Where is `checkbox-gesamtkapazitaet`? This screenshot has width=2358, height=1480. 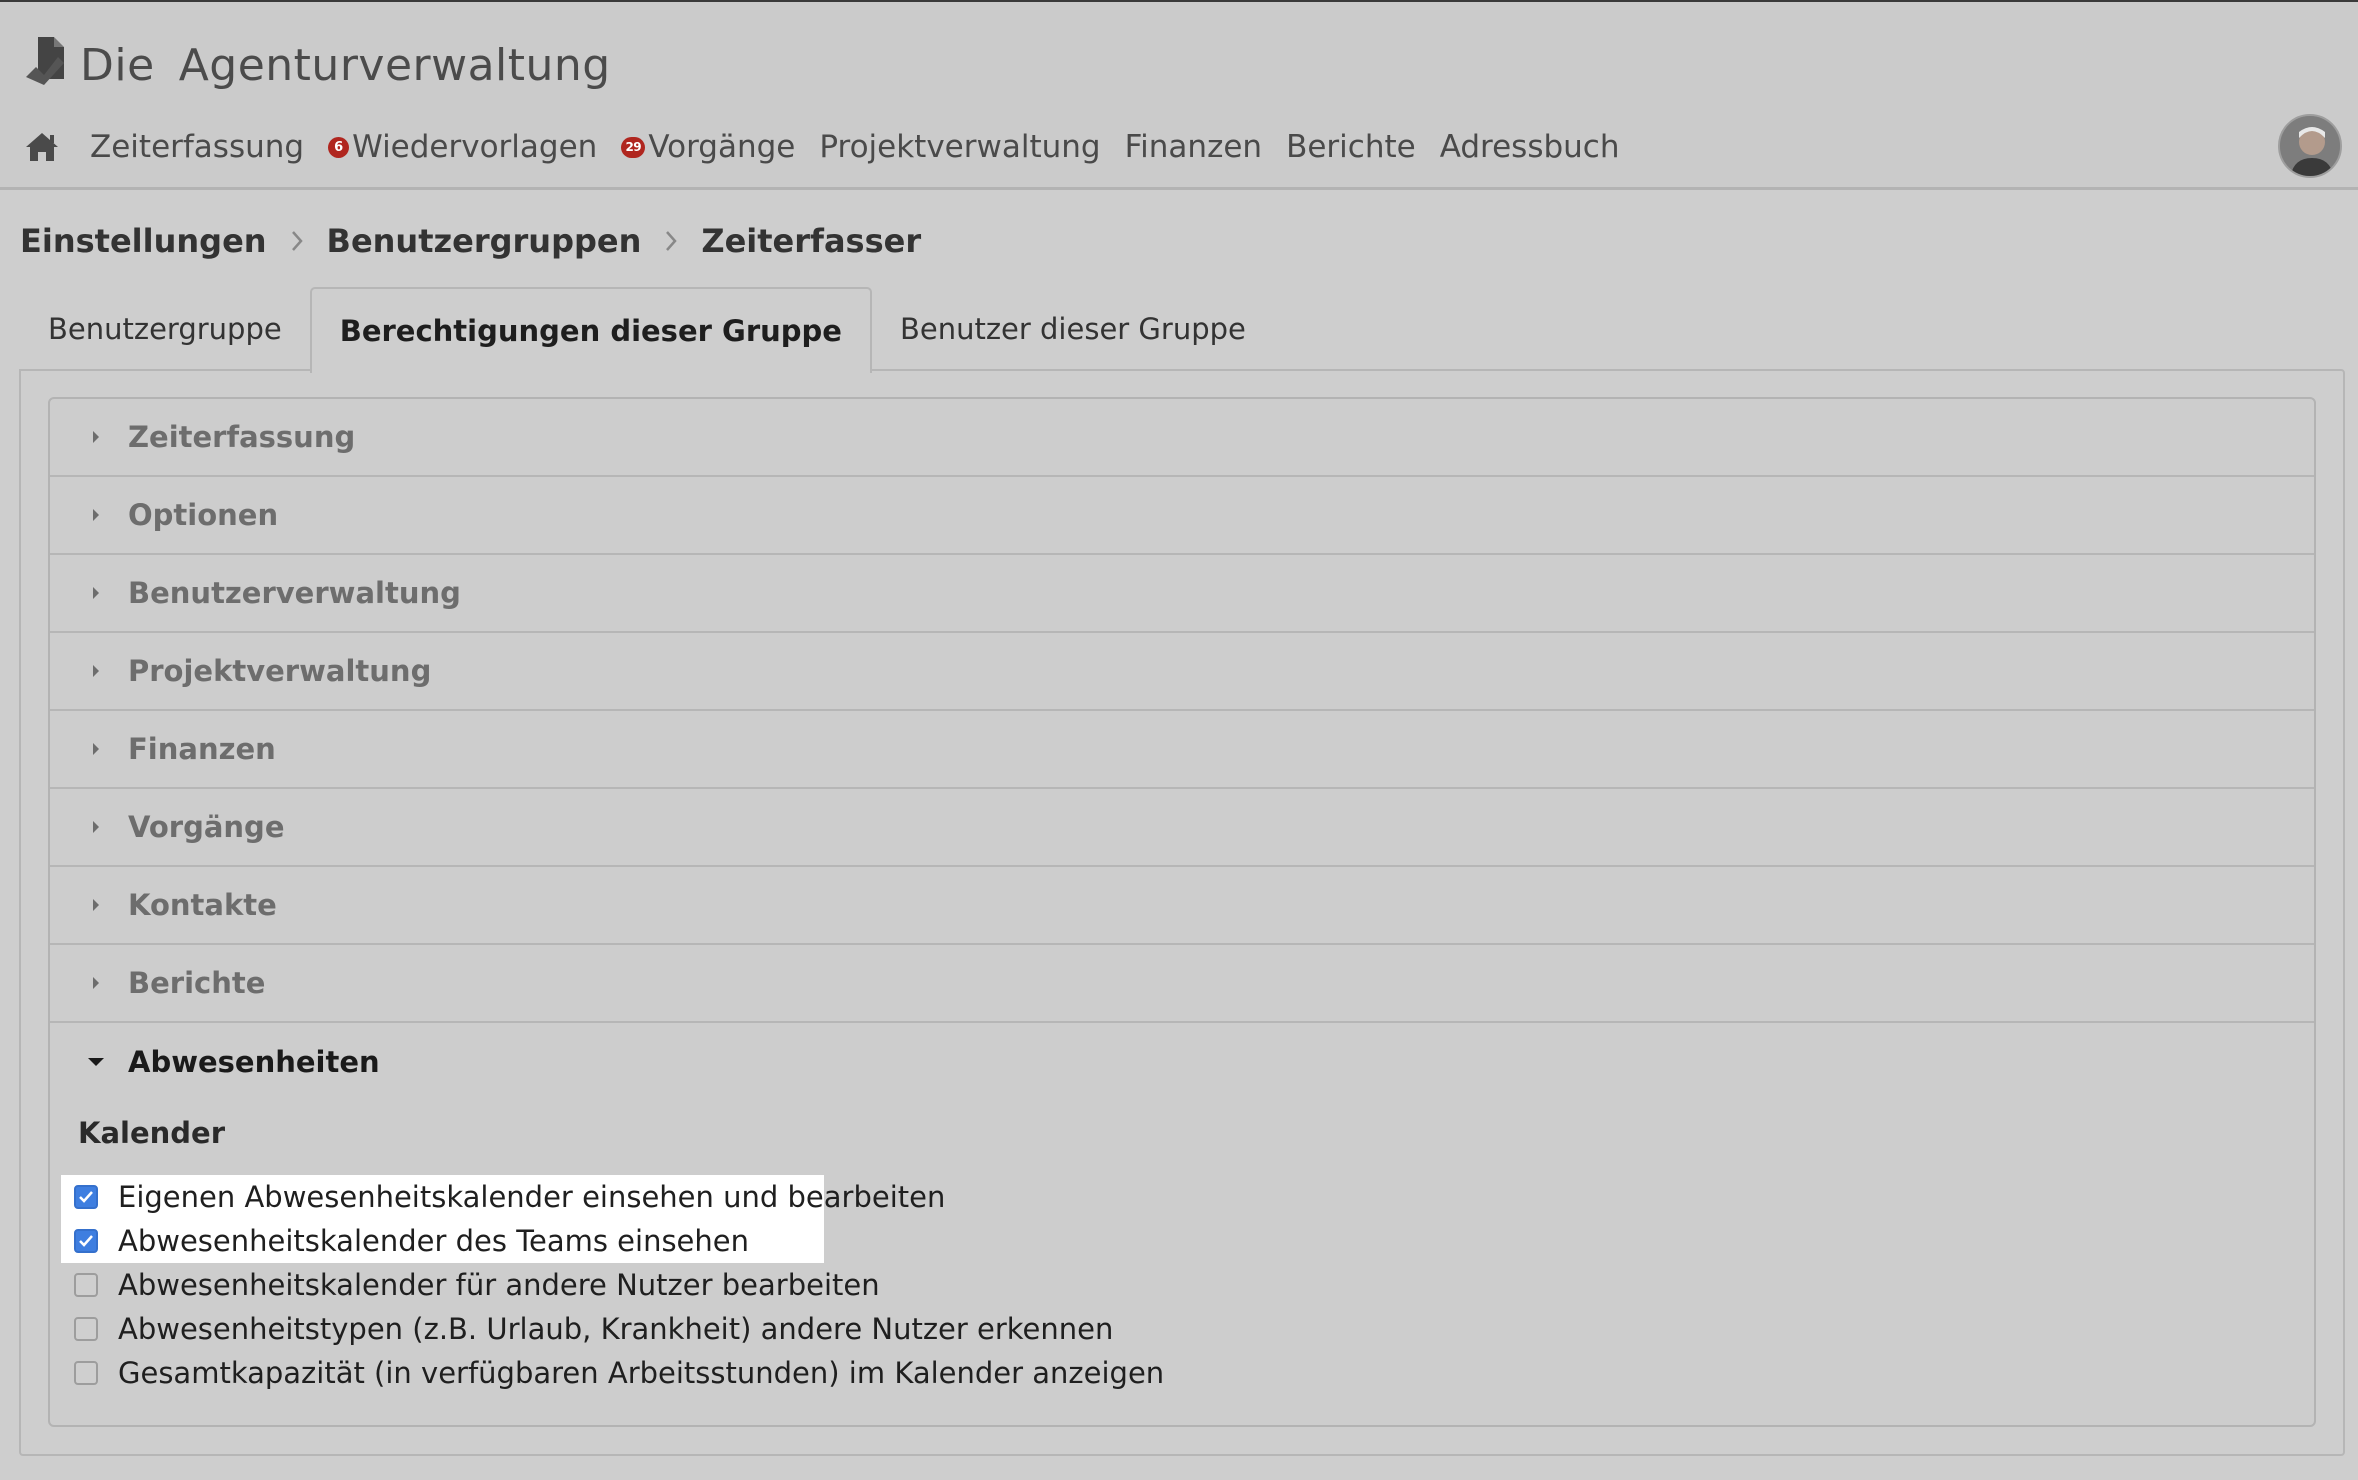
checkbox-gesamtkapazitaet is located at coordinates (86, 1373).